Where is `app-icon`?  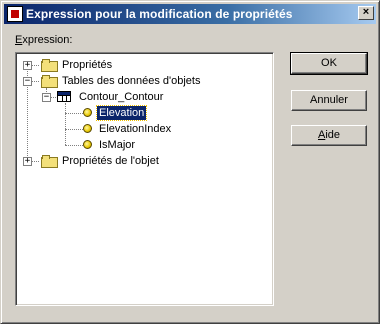
app-icon is located at coordinates (15, 14).